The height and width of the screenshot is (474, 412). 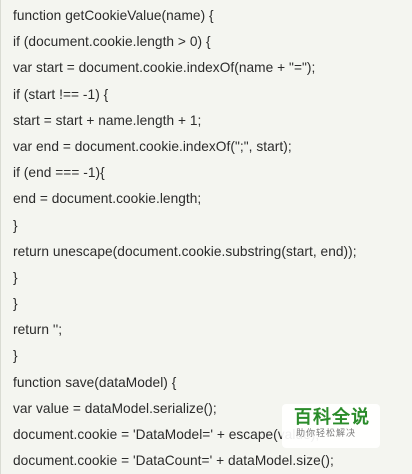 I want to click on code-line-2: if (document.cookie.length > 0) {, so click(x=112, y=42).